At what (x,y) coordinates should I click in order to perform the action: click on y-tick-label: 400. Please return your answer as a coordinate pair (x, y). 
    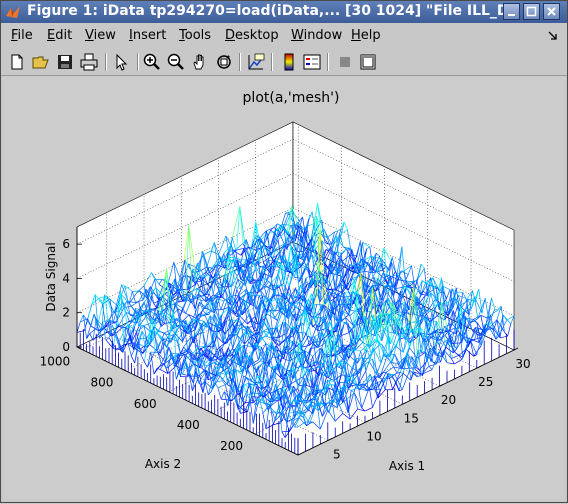
    Looking at the image, I should click on (188, 425).